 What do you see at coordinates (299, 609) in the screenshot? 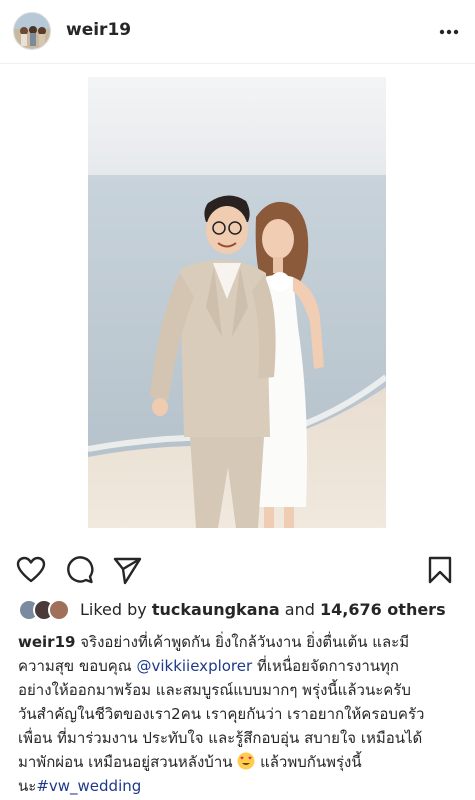
I see `likes-joiner: and` at bounding box center [299, 609].